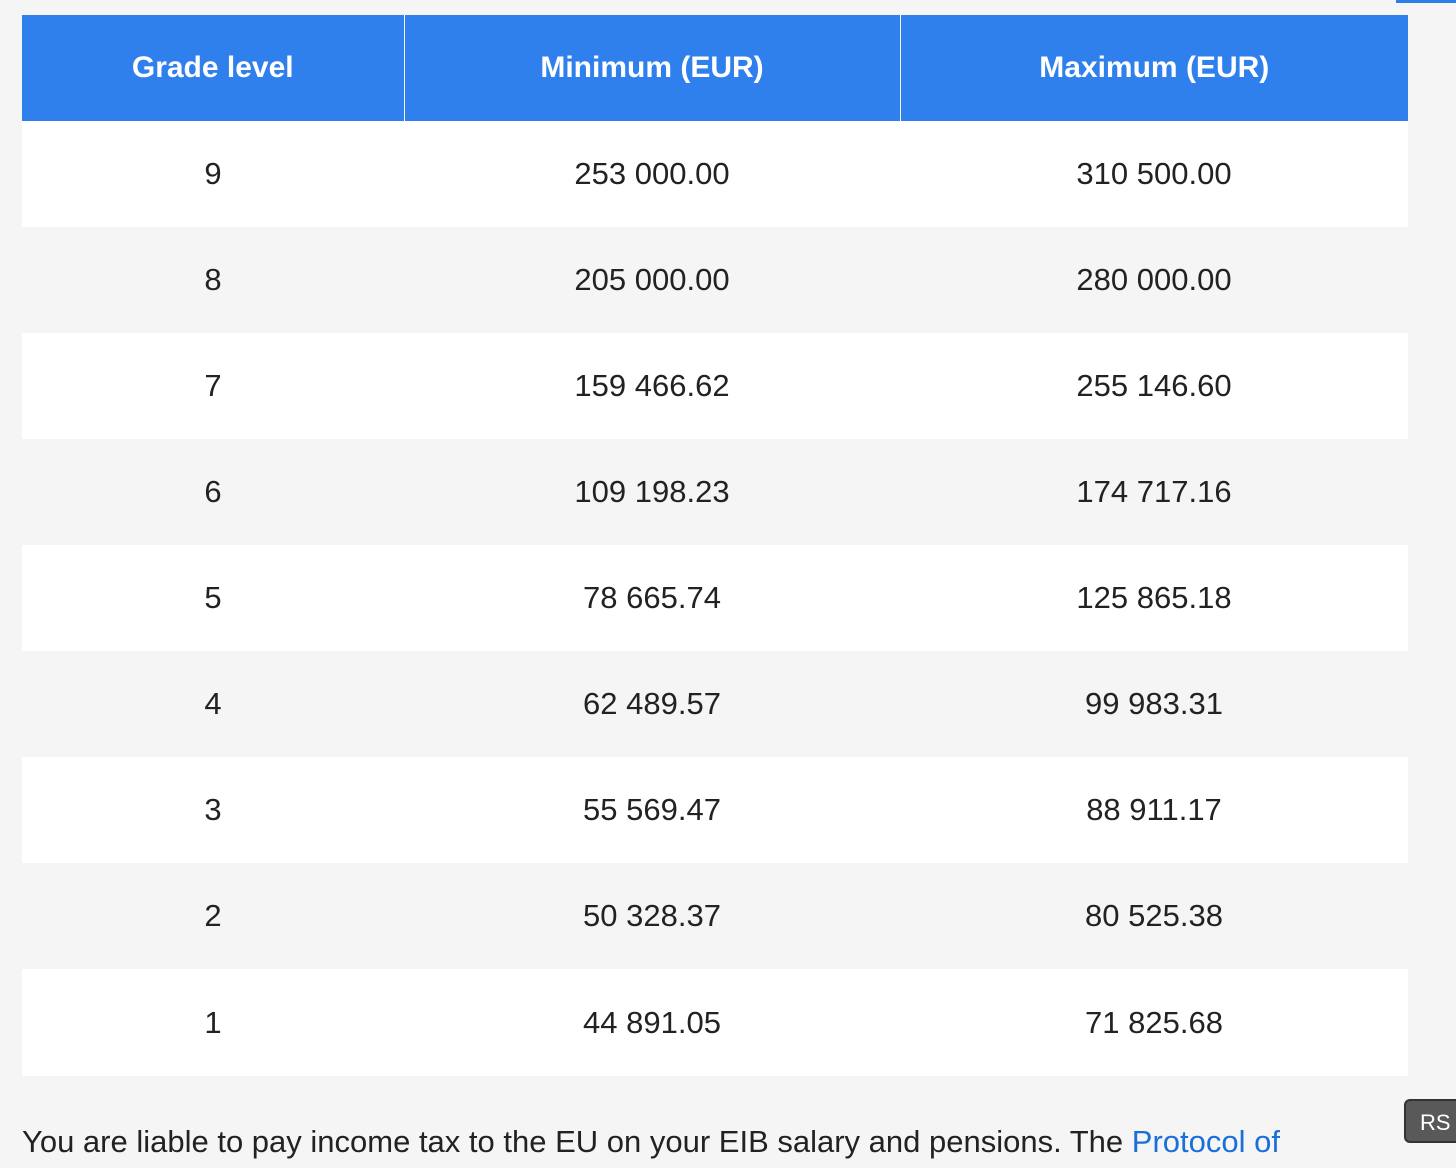 The height and width of the screenshot is (1168, 1456). Describe the element at coordinates (1154, 174) in the screenshot. I see `maximum-cell: 310 500.00` at that location.